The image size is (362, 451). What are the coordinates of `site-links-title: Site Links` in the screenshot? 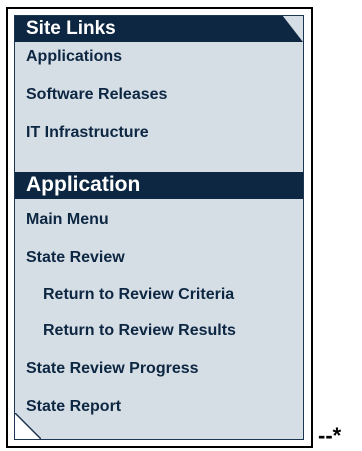 It's located at (71, 28).